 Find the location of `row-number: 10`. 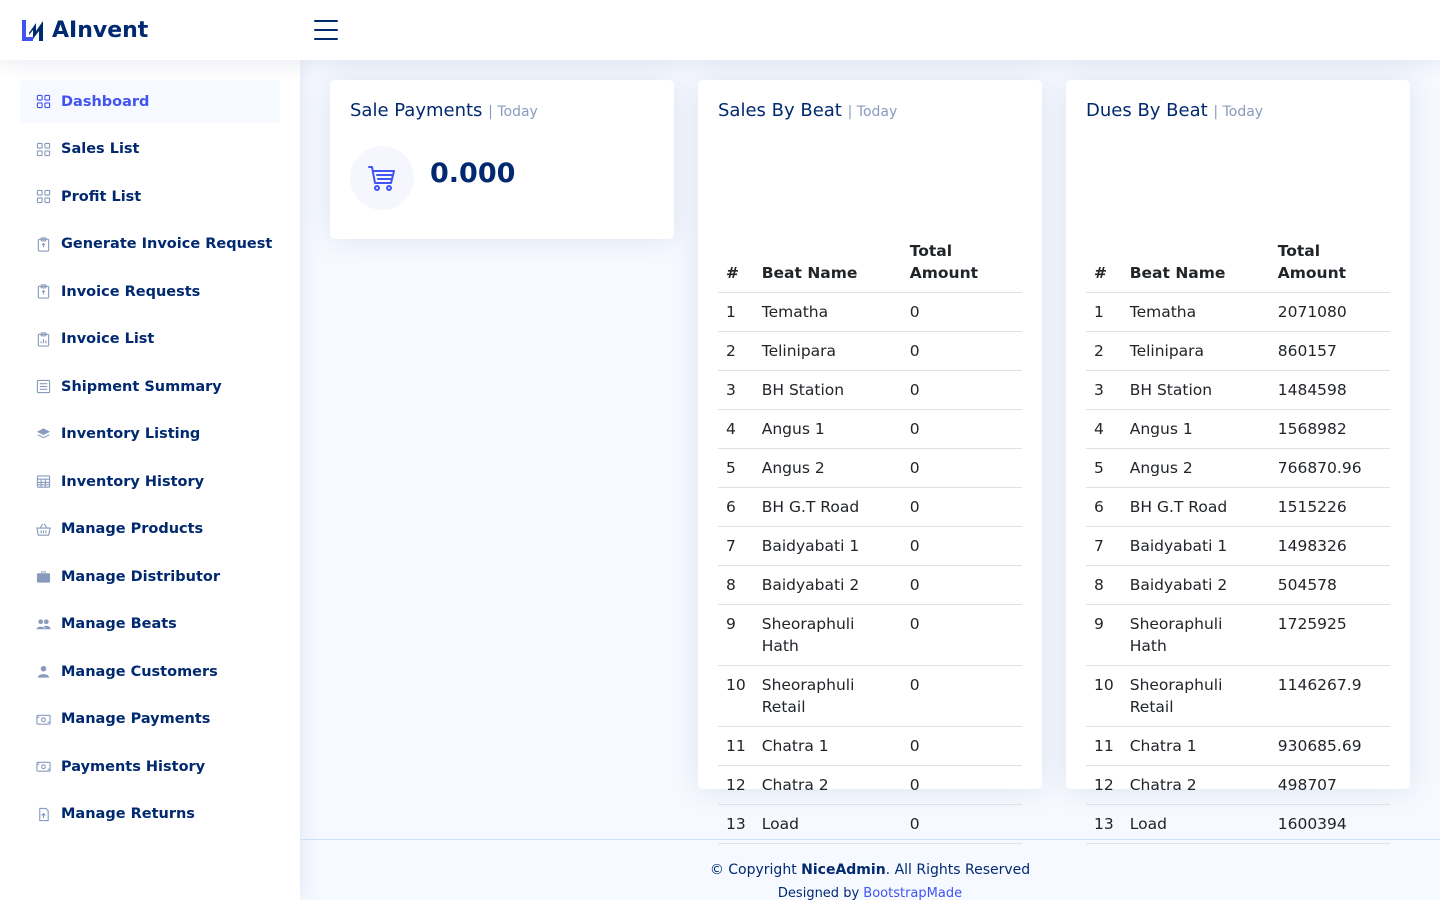

row-number: 10 is located at coordinates (1104, 696).